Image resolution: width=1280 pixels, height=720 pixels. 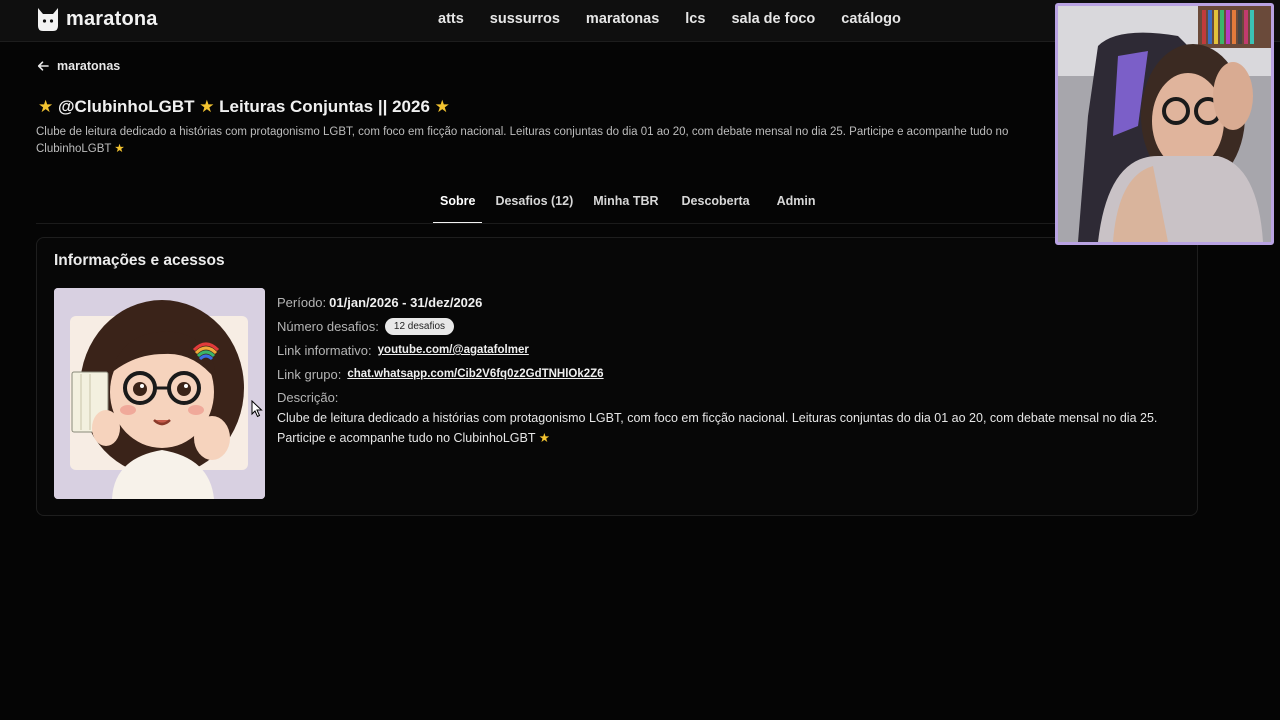 I want to click on link-grupo-label: Link grupo:, so click(x=309, y=374).